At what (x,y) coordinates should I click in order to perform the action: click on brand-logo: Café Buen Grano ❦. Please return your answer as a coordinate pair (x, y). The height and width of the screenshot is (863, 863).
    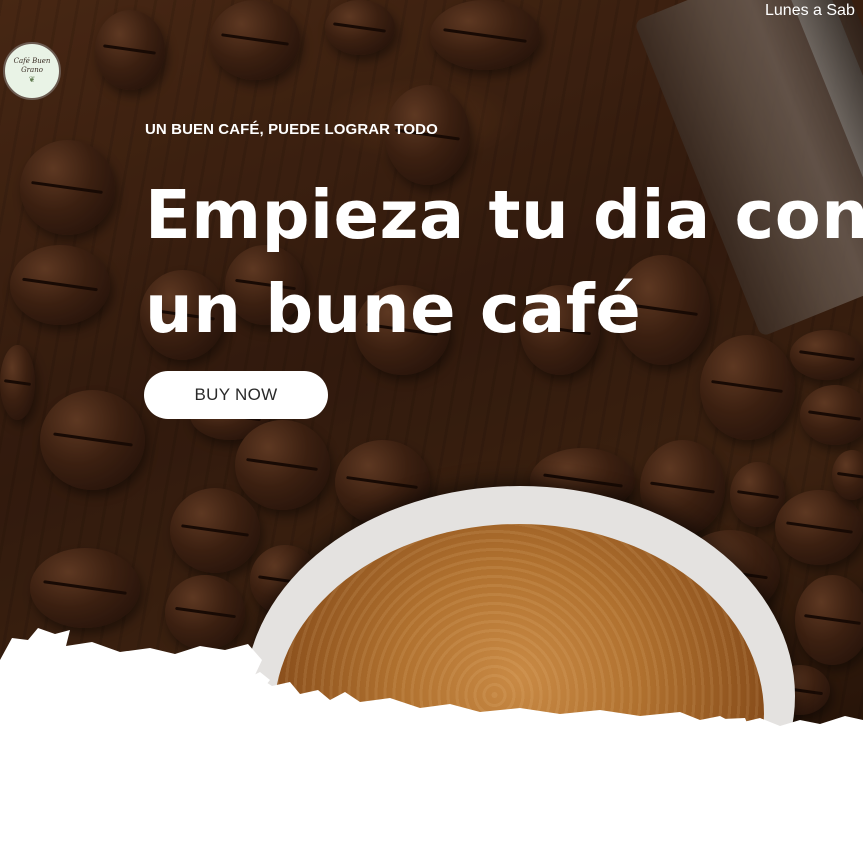
    Looking at the image, I should click on (32, 71).